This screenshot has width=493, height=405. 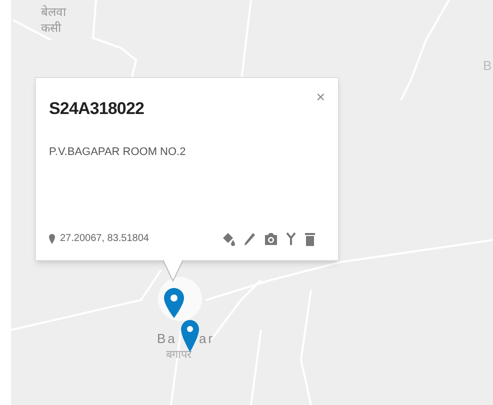 I want to click on paint-bucket-icon, so click(x=228, y=239).